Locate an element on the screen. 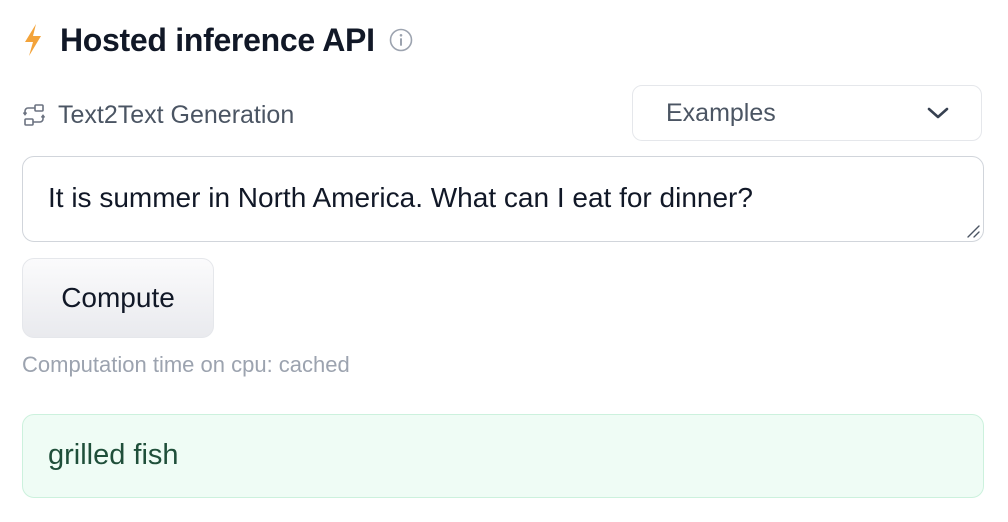  resize-handle-icon is located at coordinates (973, 231).